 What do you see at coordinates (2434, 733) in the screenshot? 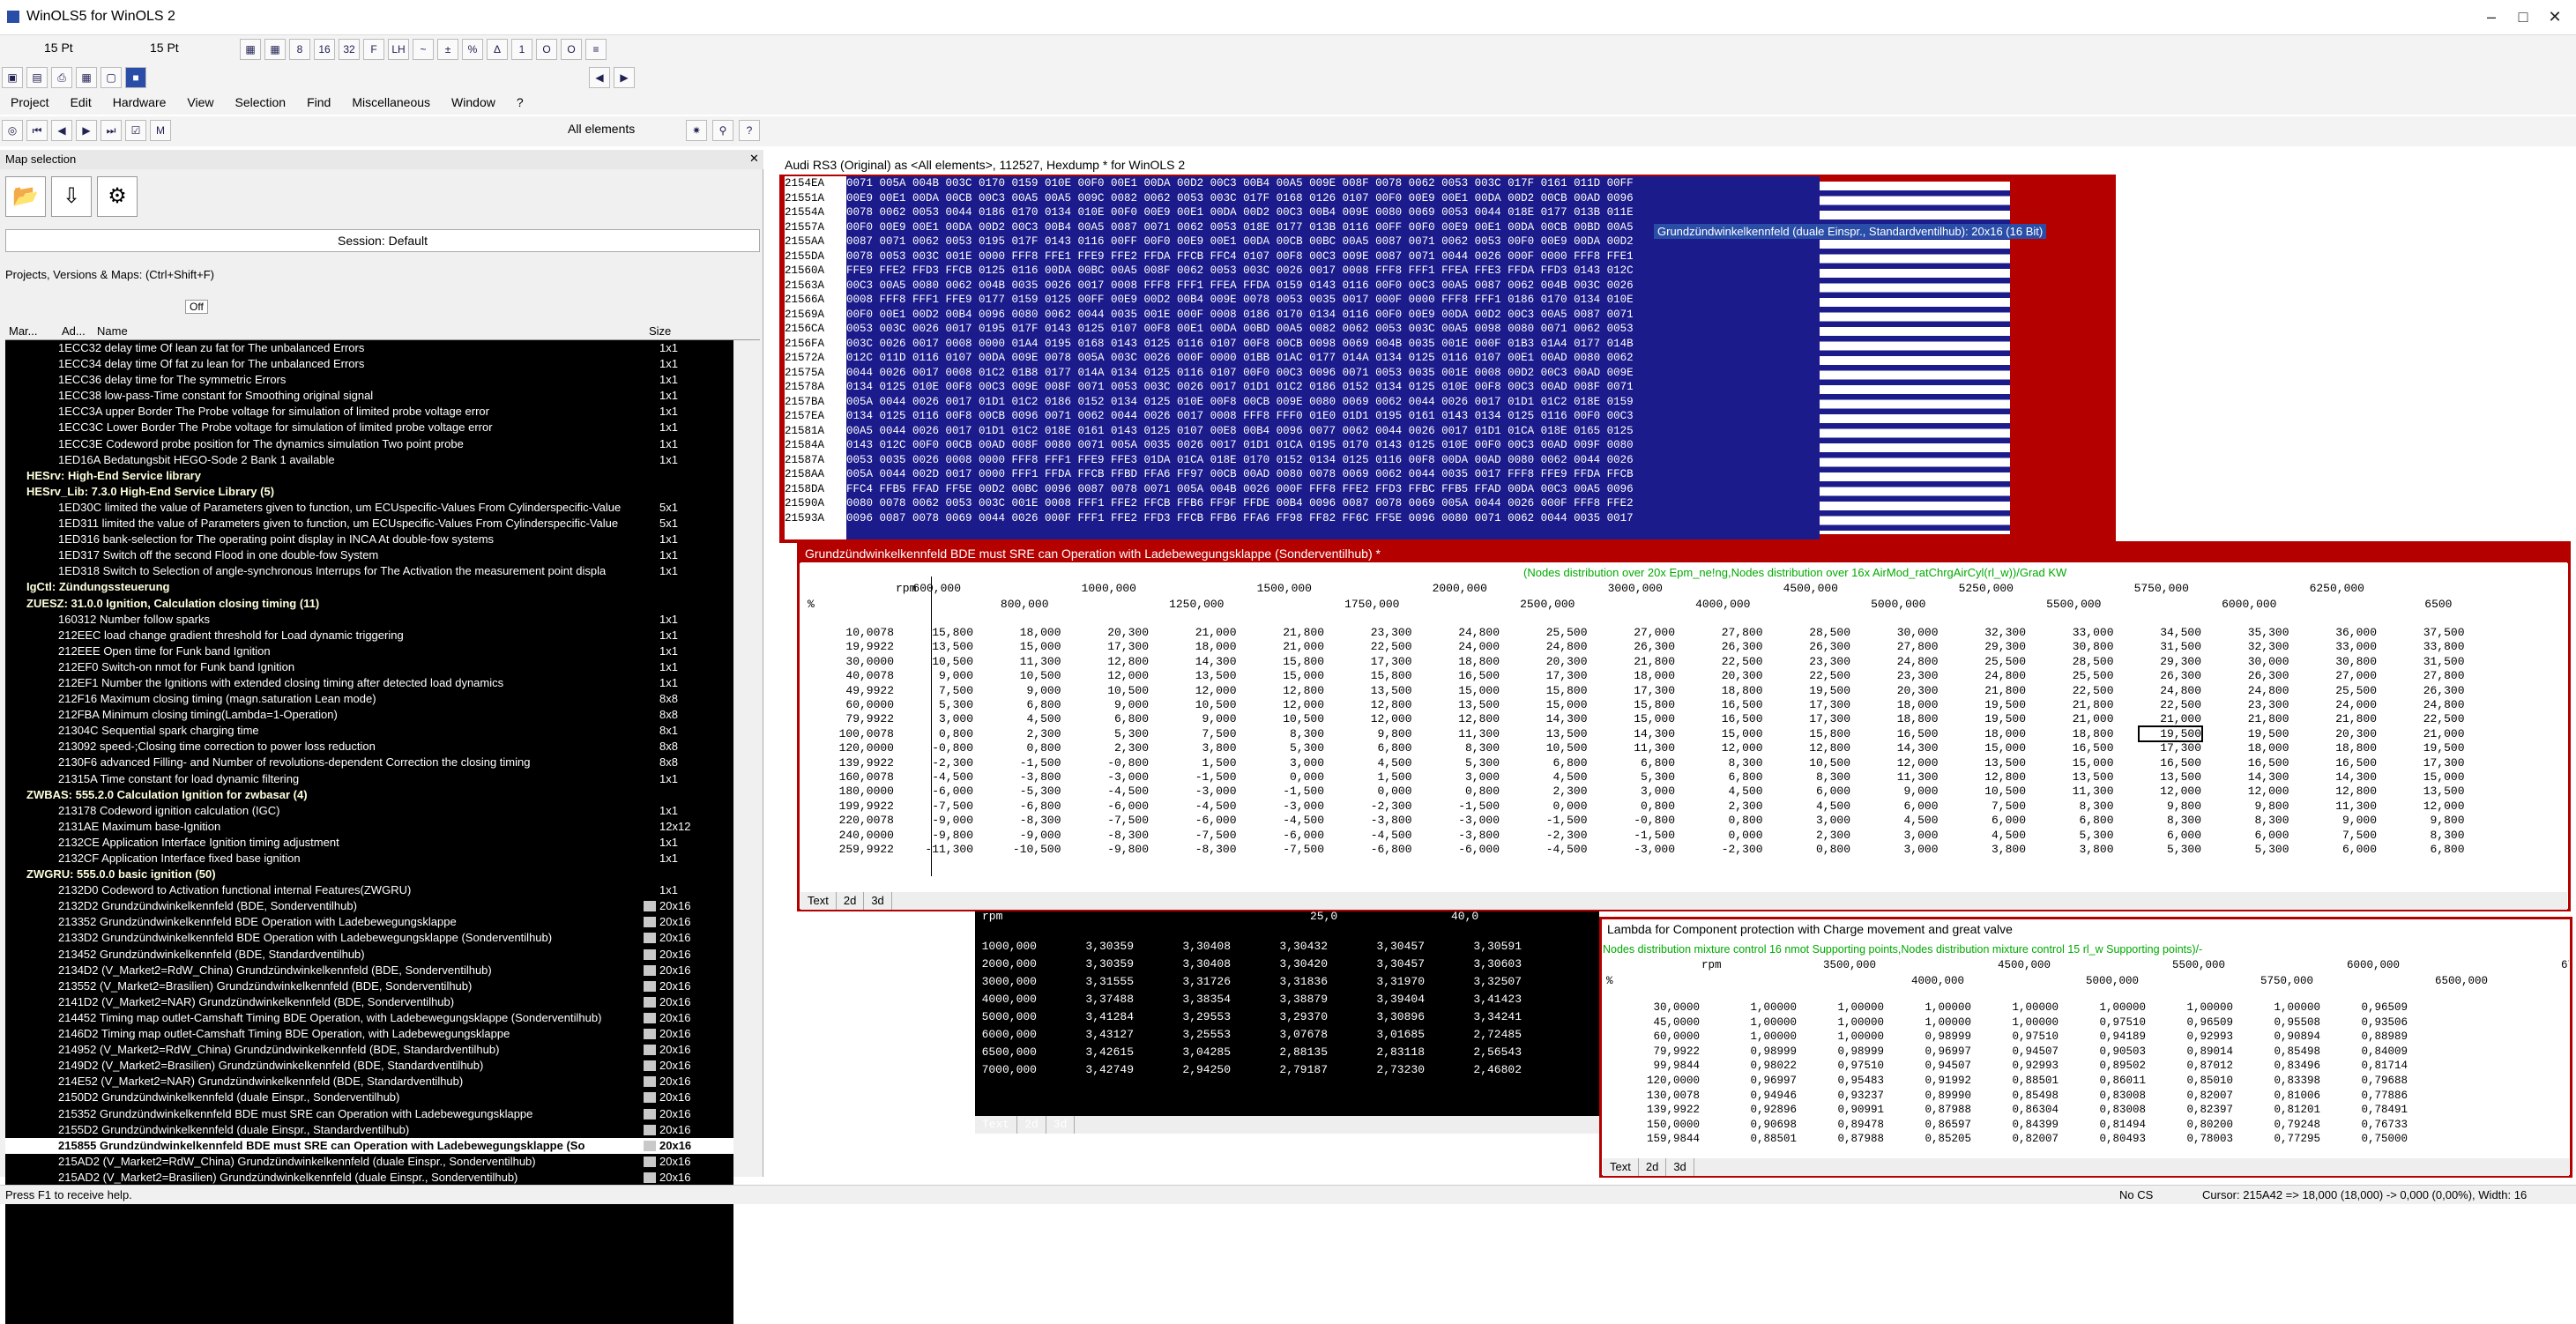
I see `map-cell: 21,000` at bounding box center [2434, 733].